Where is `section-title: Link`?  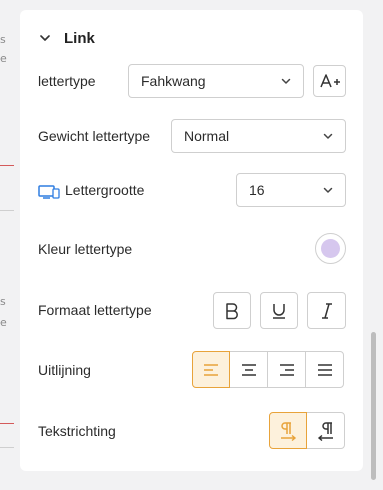 section-title: Link is located at coordinates (79, 38).